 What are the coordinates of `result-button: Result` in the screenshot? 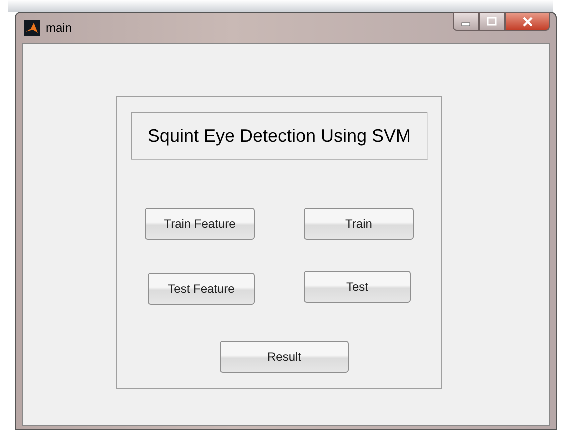 It's located at (284, 357).